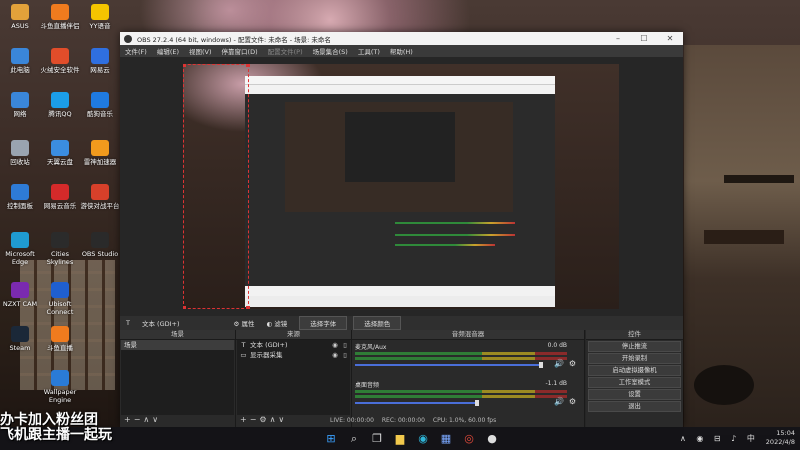  I want to click on desktop-icon: 天翼云盘, so click(60, 153).